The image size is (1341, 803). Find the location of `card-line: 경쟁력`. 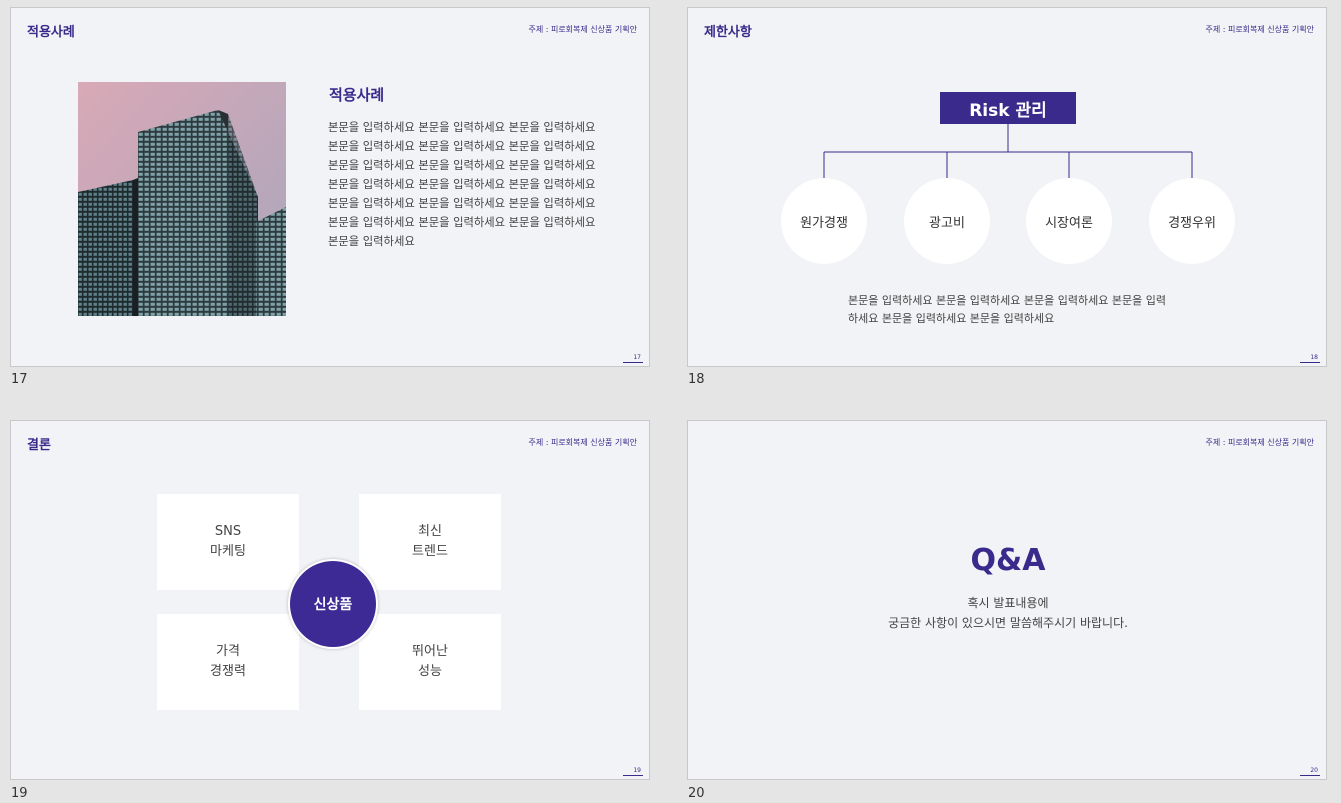

card-line: 경쟁력 is located at coordinates (228, 671).